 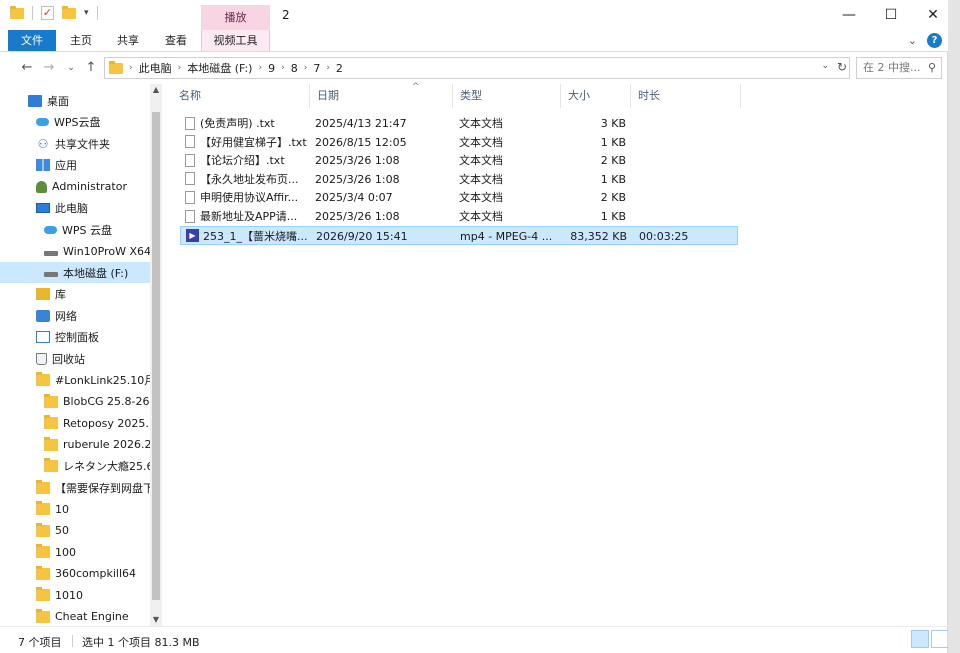 I want to click on scroll-down-icon: ▼, so click(x=156, y=620).